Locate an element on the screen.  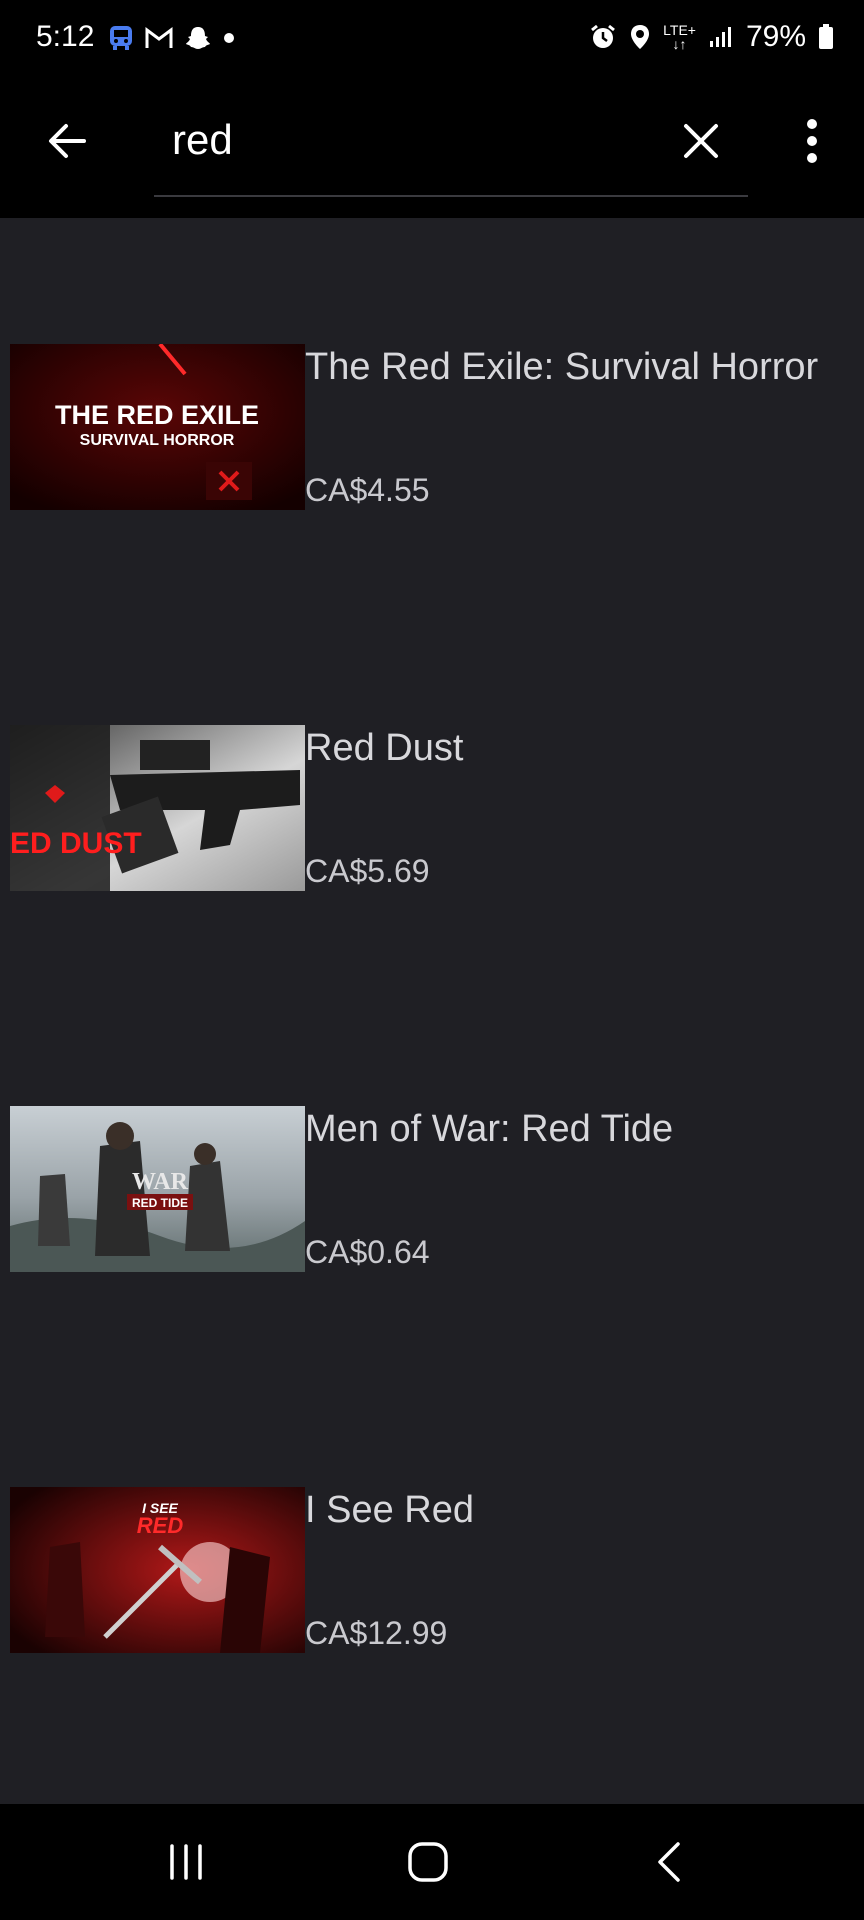
recents-icon is located at coordinates (186, 1862).